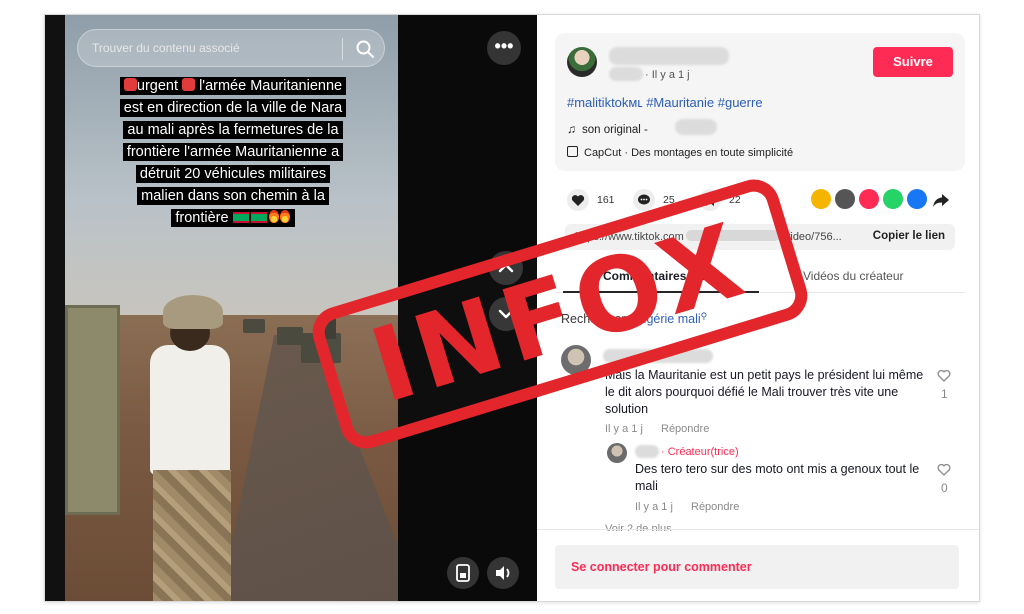 The height and width of the screenshot is (614, 1024). What do you see at coordinates (192, 535) in the screenshot?
I see `soldier-pants` at bounding box center [192, 535].